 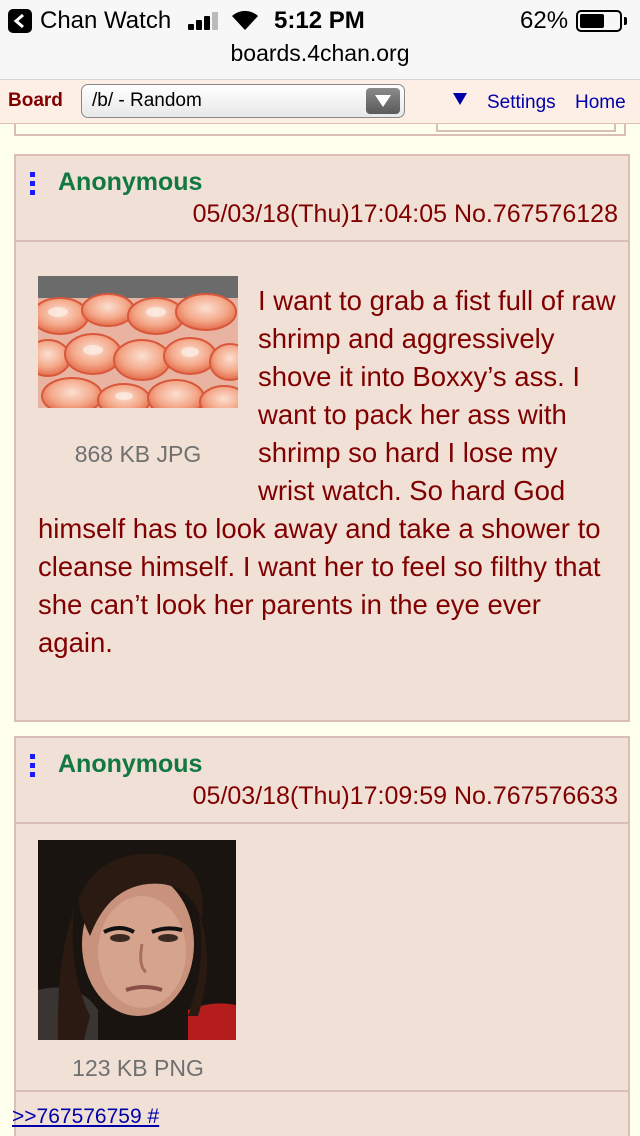 What do you see at coordinates (544, 20) in the screenshot?
I see `battery-percent: 62%` at bounding box center [544, 20].